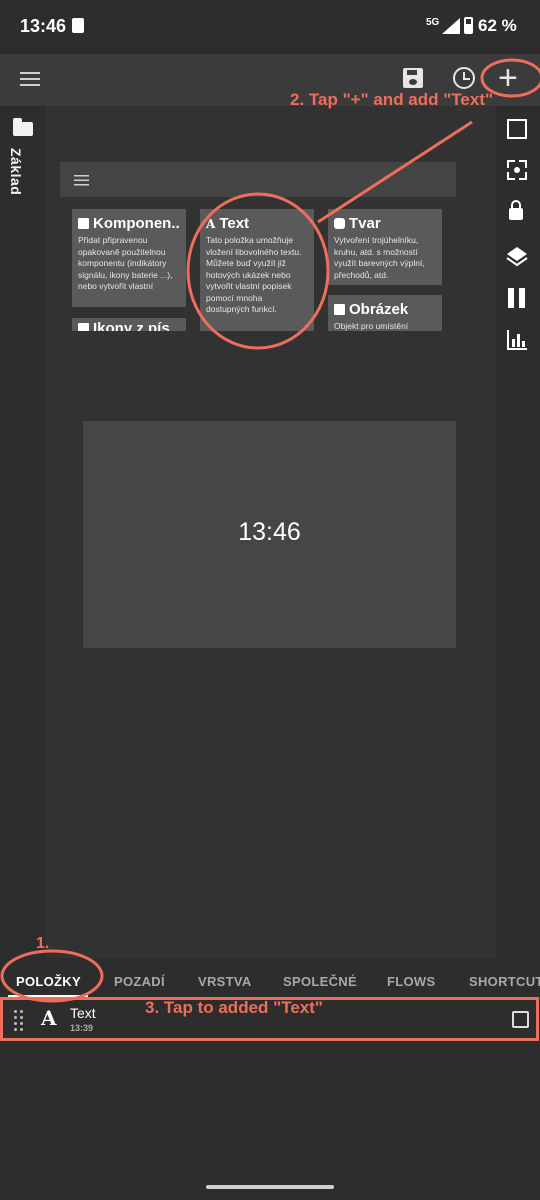 This screenshot has height=1200, width=540. I want to click on tab-flows: FLOWS, so click(411, 981).